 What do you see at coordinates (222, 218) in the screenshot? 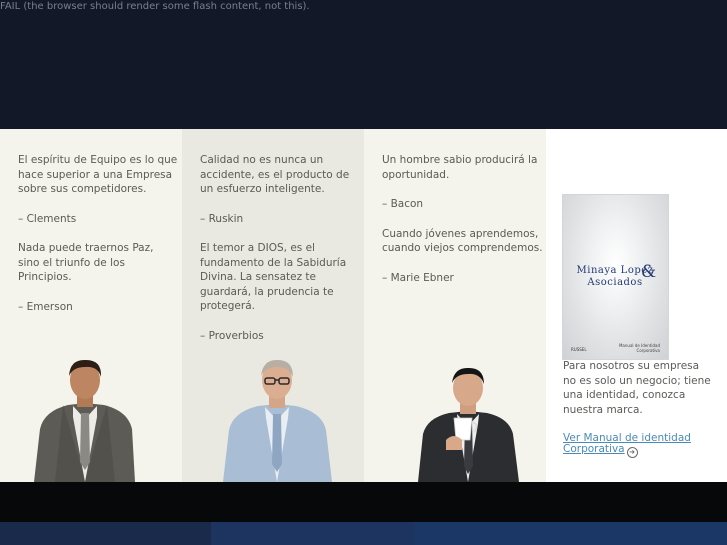
I see `quote-author: – Ruskin` at bounding box center [222, 218].